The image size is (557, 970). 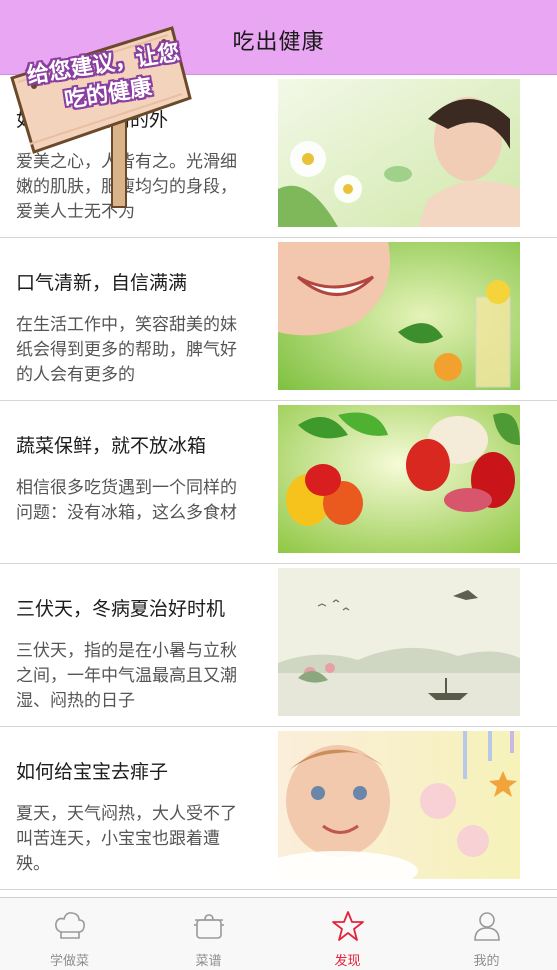 I want to click on article-desc: 夏天，天气闷热，大人受不了叫苦连天，小宝宝也跟着遭殃。, so click(x=126, y=839).